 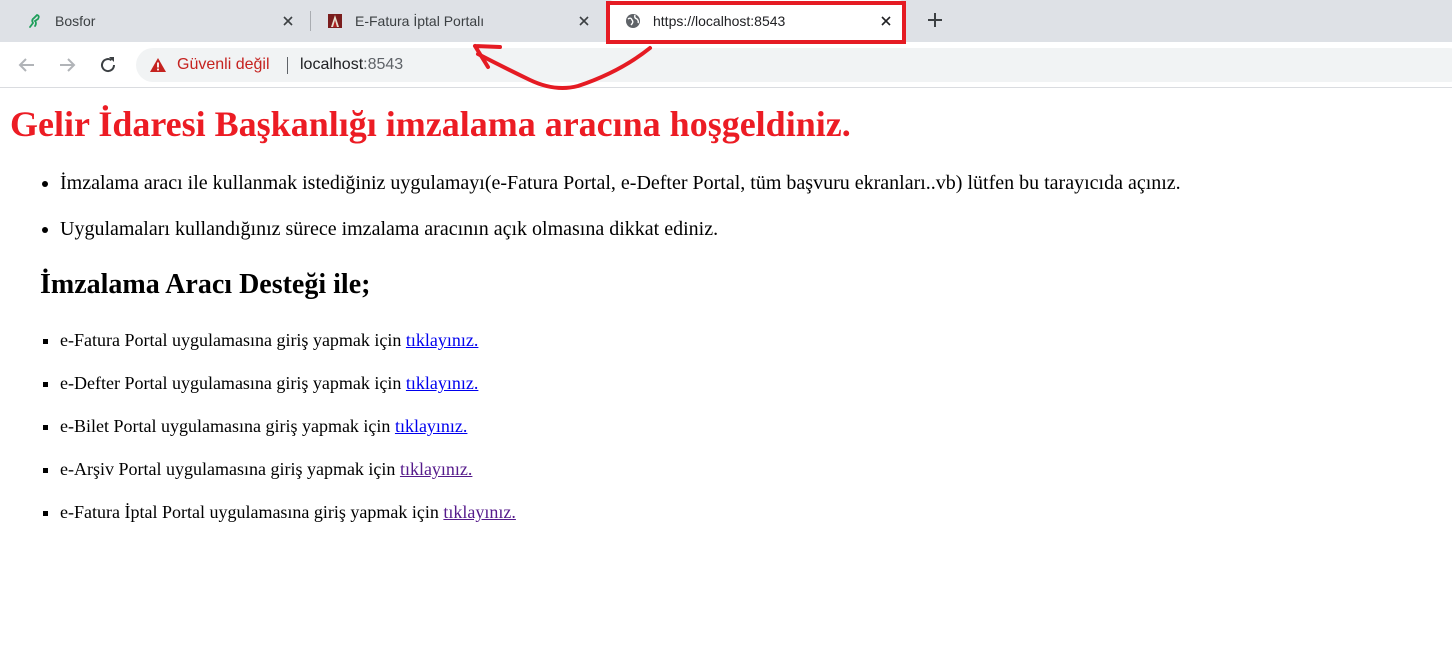 I want to click on reload-button, so click(x=108, y=65).